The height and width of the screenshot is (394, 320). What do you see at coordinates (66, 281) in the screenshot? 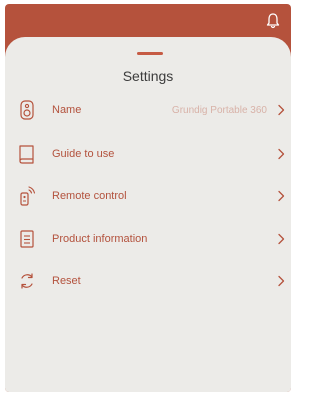
I see `settings-item-label: Reset` at bounding box center [66, 281].